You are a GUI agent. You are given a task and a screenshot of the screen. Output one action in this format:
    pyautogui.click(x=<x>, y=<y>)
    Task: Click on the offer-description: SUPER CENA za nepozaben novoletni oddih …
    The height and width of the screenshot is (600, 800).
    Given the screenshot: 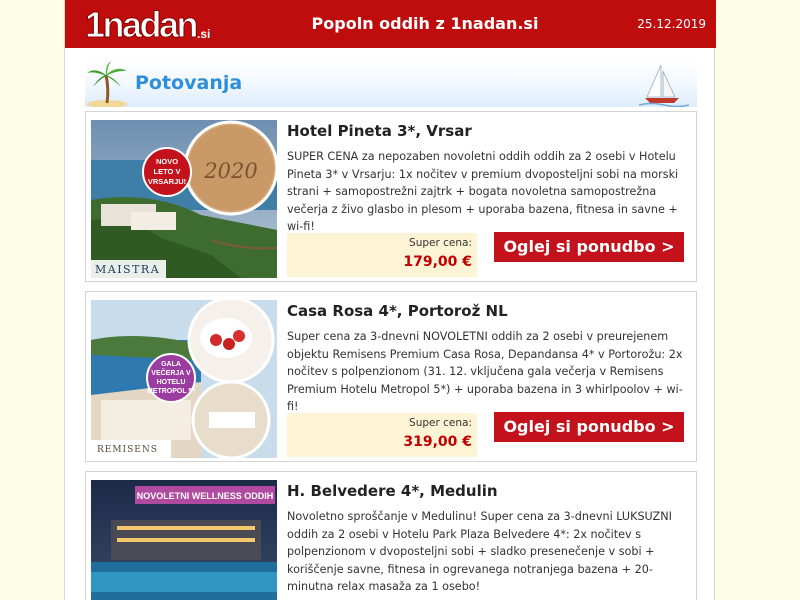 What is the action you would take?
    pyautogui.click(x=483, y=191)
    